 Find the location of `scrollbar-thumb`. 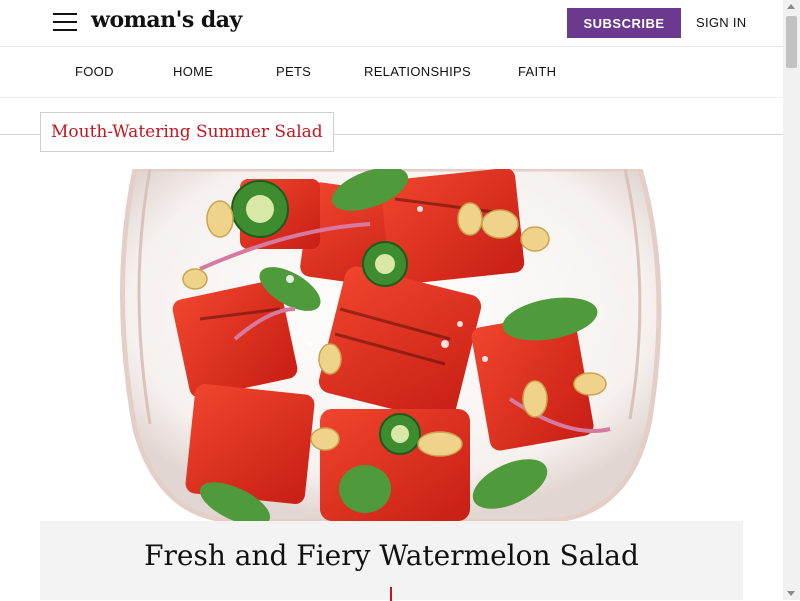

scrollbar-thumb is located at coordinates (791, 42).